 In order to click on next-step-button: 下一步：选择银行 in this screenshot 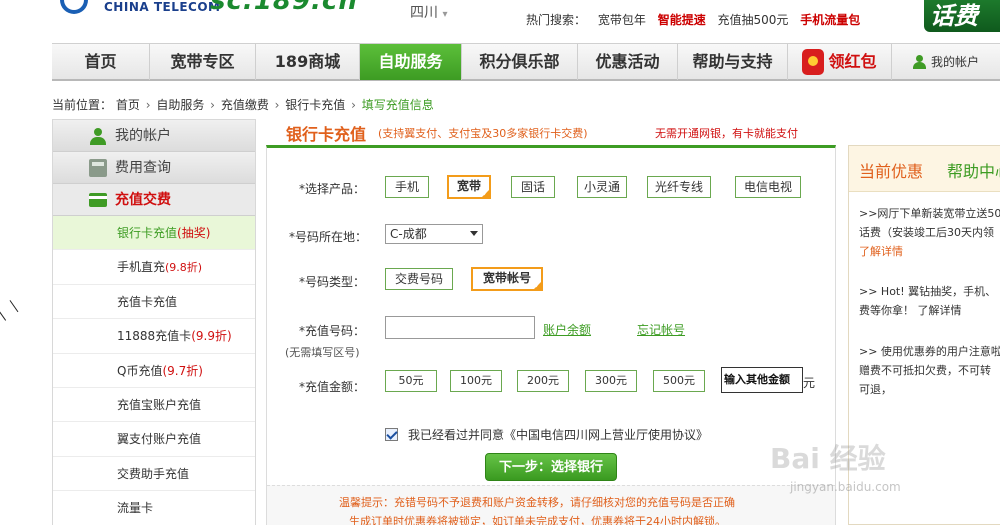, I will do `click(551, 467)`.